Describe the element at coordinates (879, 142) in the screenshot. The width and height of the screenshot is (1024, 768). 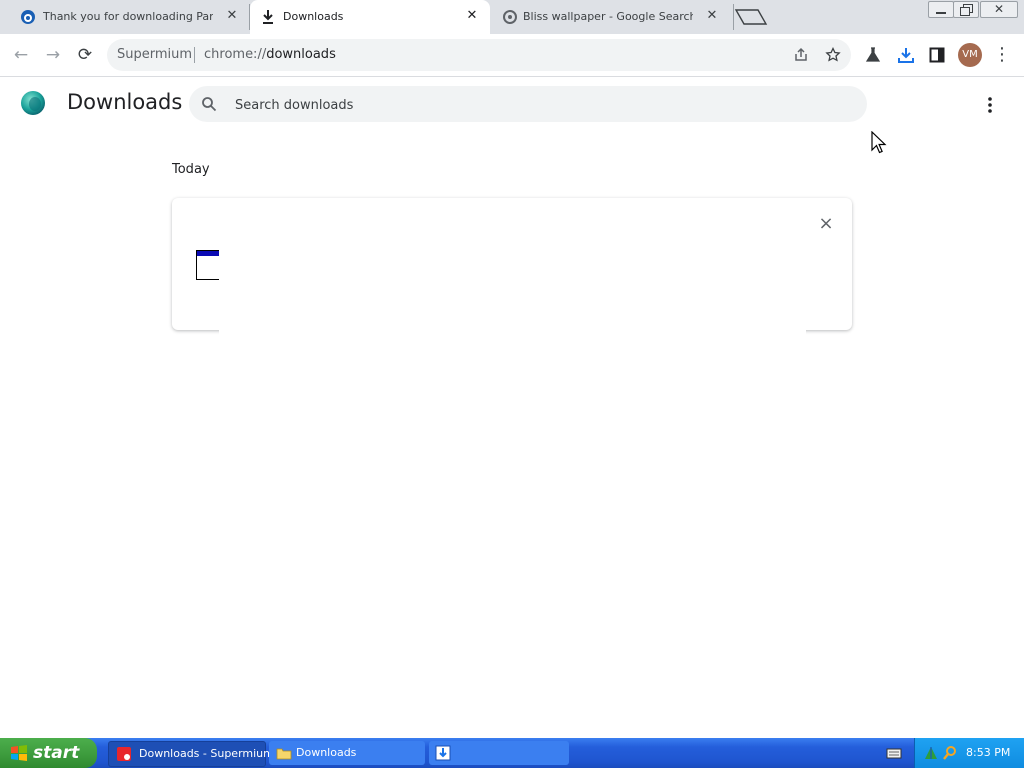
I see `mouse-cursor-icon` at that location.